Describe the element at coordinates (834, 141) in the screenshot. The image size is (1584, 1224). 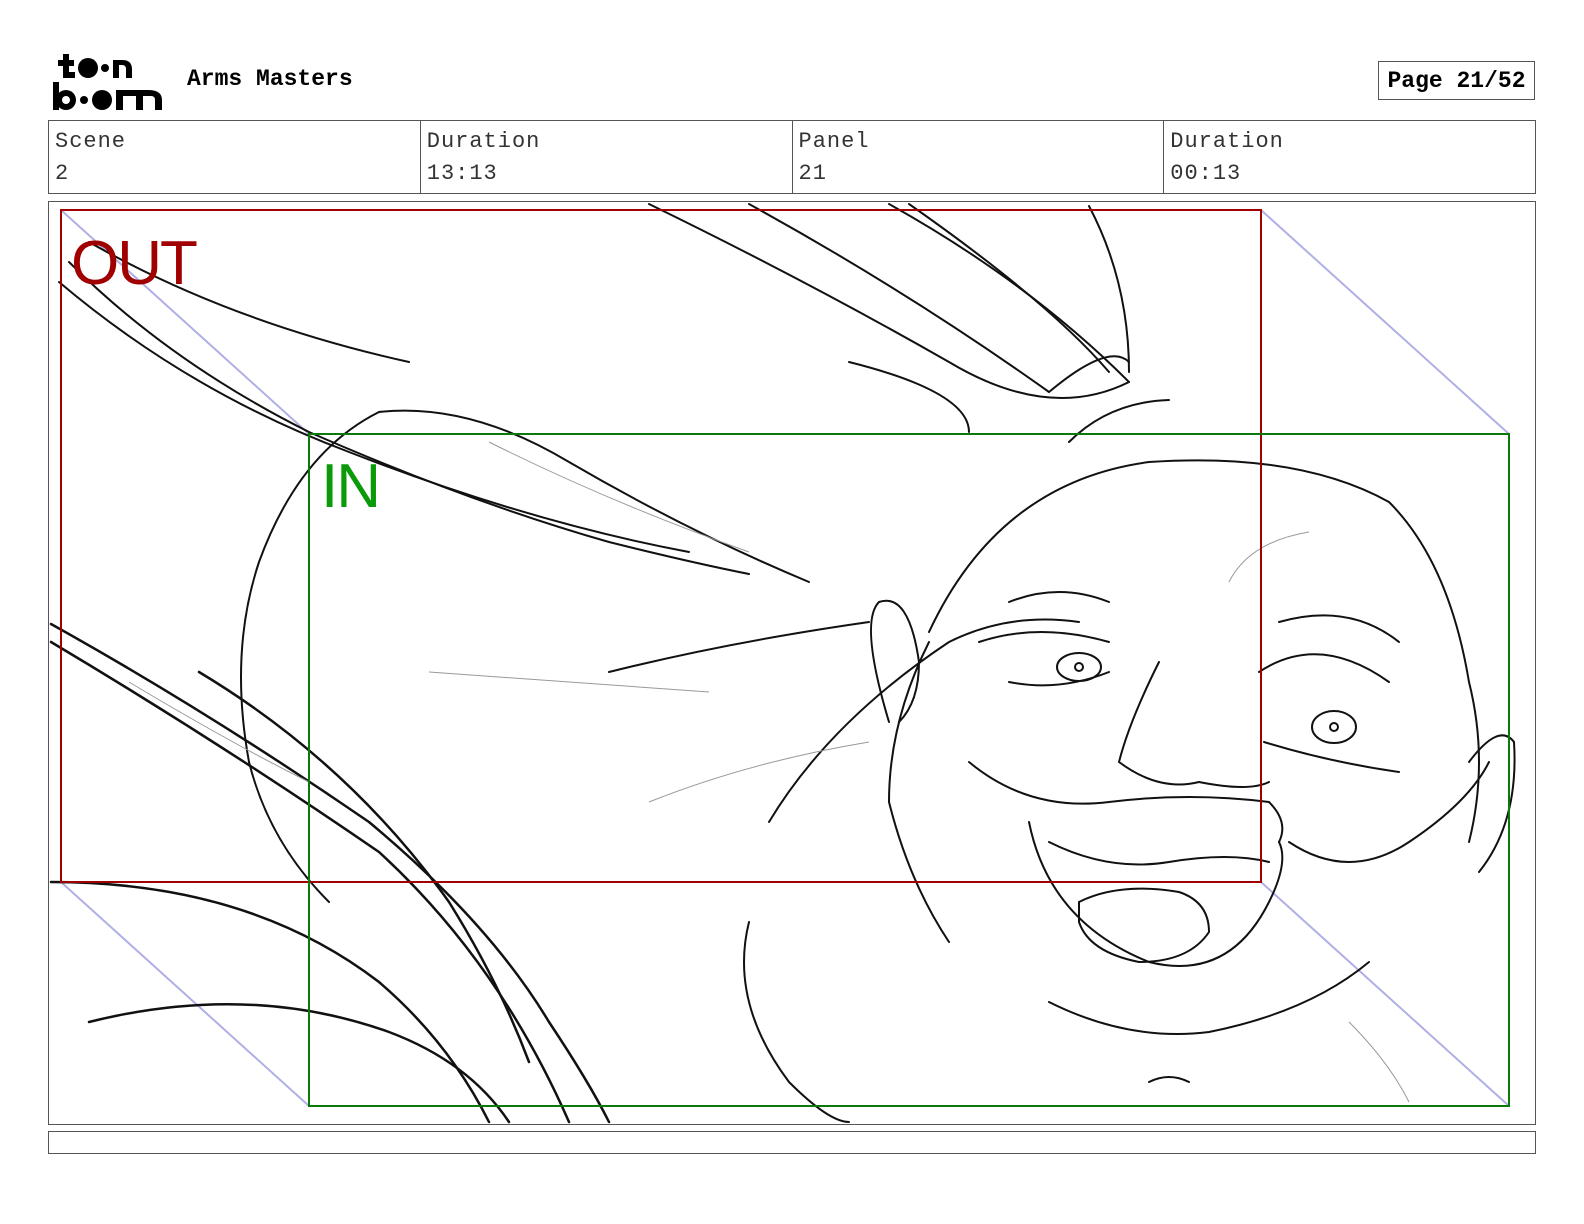
I see `panel-label: Panel` at that location.